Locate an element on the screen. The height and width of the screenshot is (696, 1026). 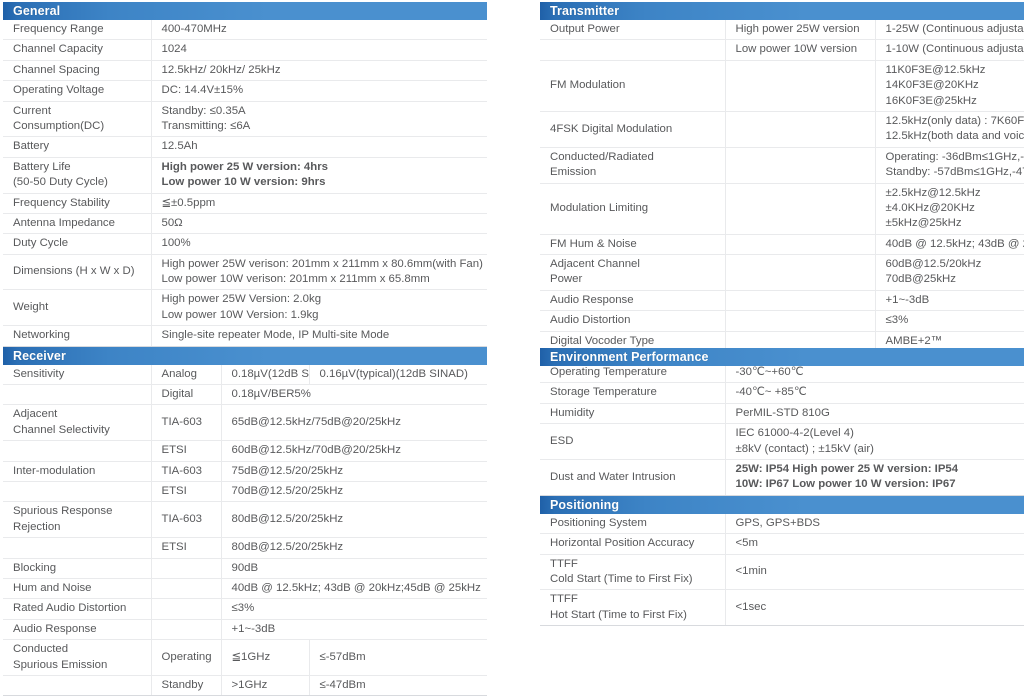
table-row: Storage Temperature -40℃~ +85℃ is located at coordinates (782, 393).